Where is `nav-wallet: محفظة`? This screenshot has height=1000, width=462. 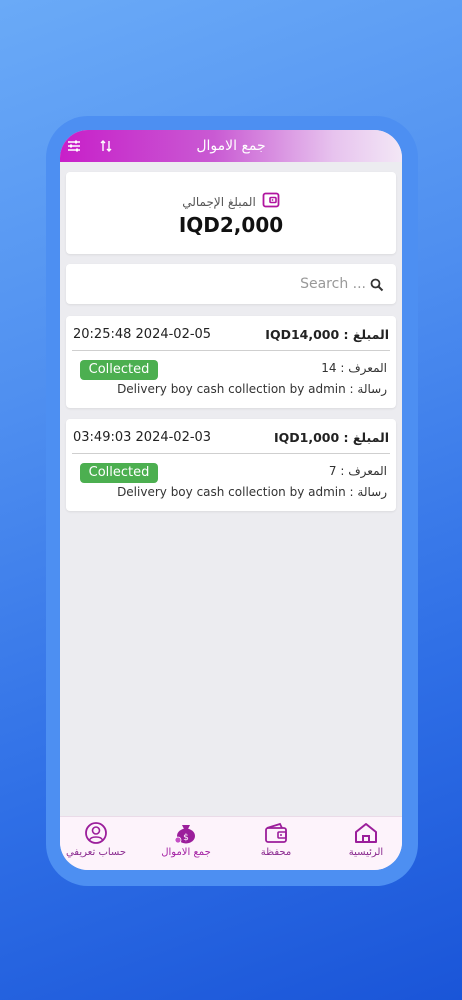 nav-wallet: محفظة is located at coordinates (276, 839).